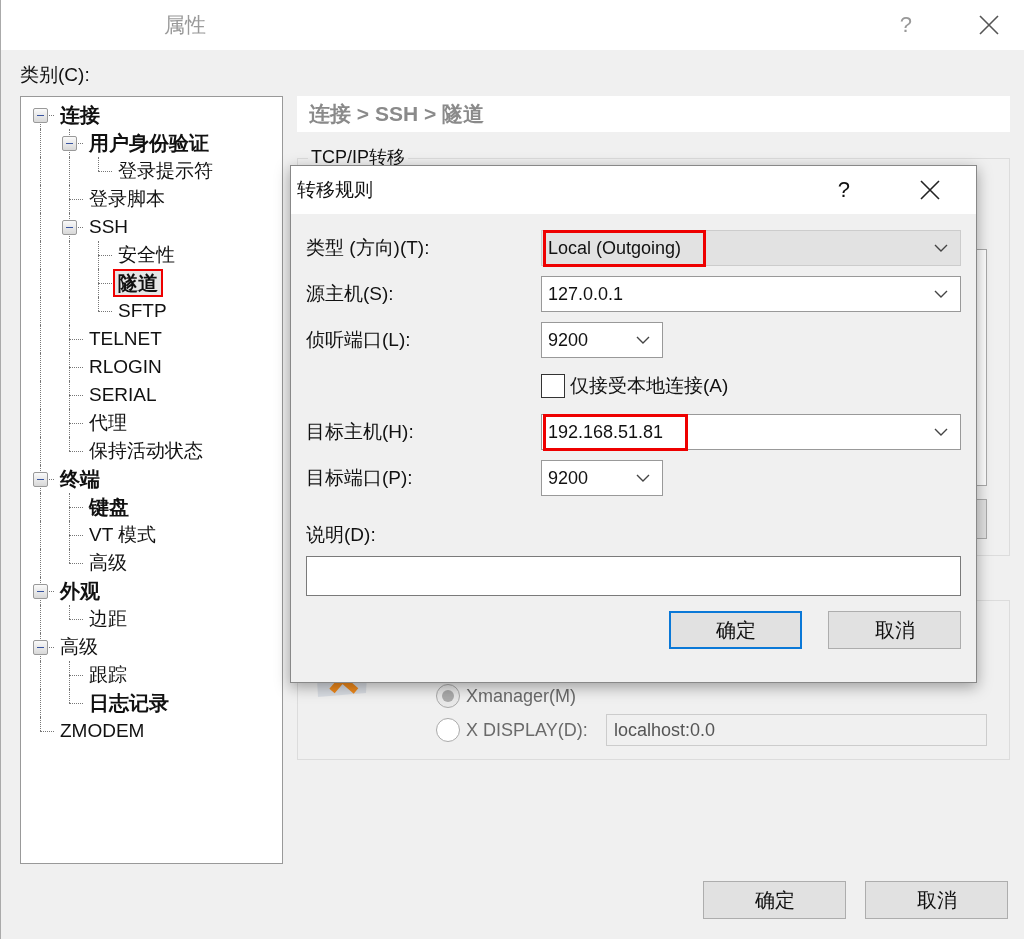  I want to click on field-label: 类型 (方向)(T):, so click(368, 248).